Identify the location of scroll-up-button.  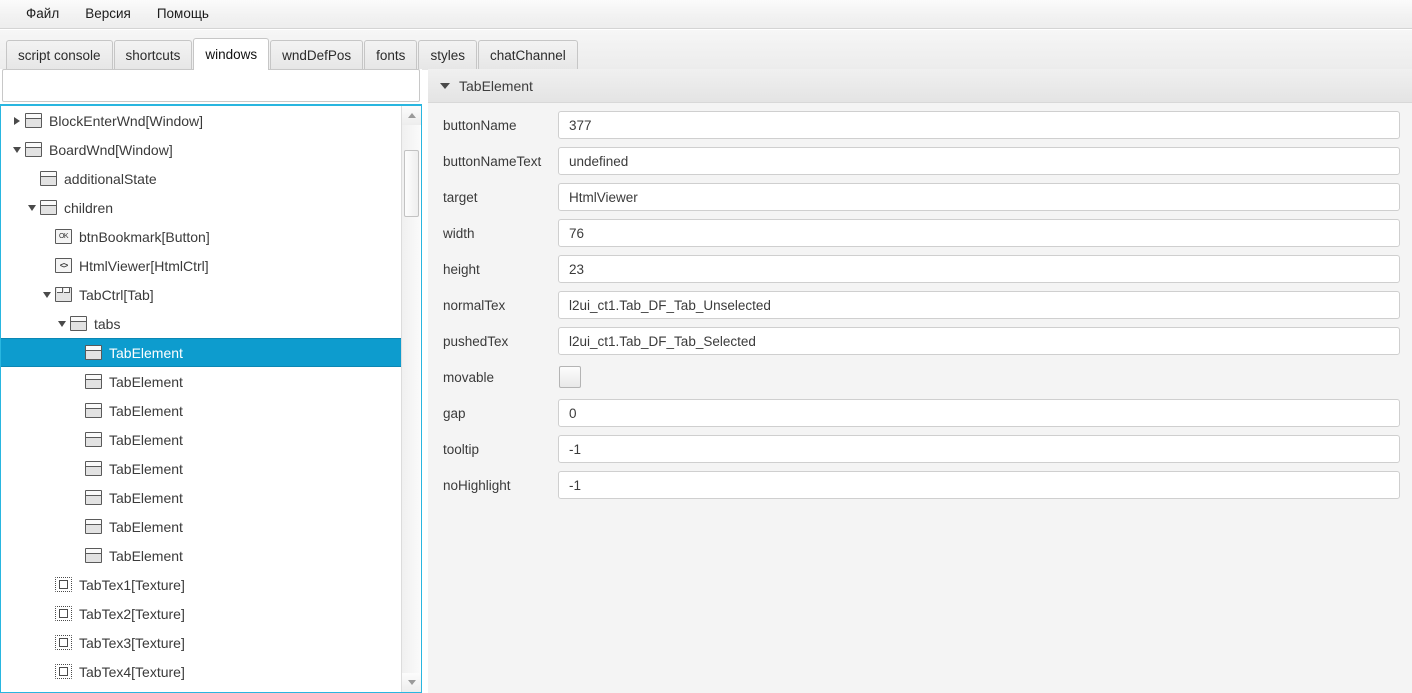
(411, 115).